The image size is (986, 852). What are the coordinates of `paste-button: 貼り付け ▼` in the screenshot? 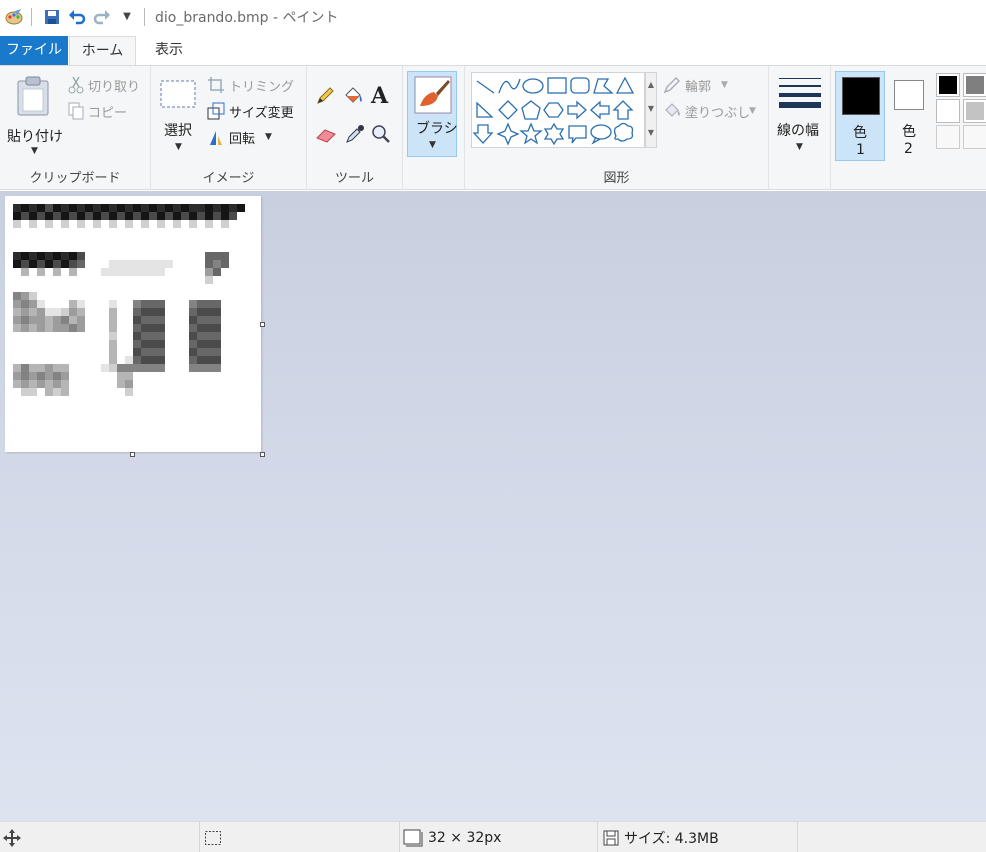 It's located at (34, 114).